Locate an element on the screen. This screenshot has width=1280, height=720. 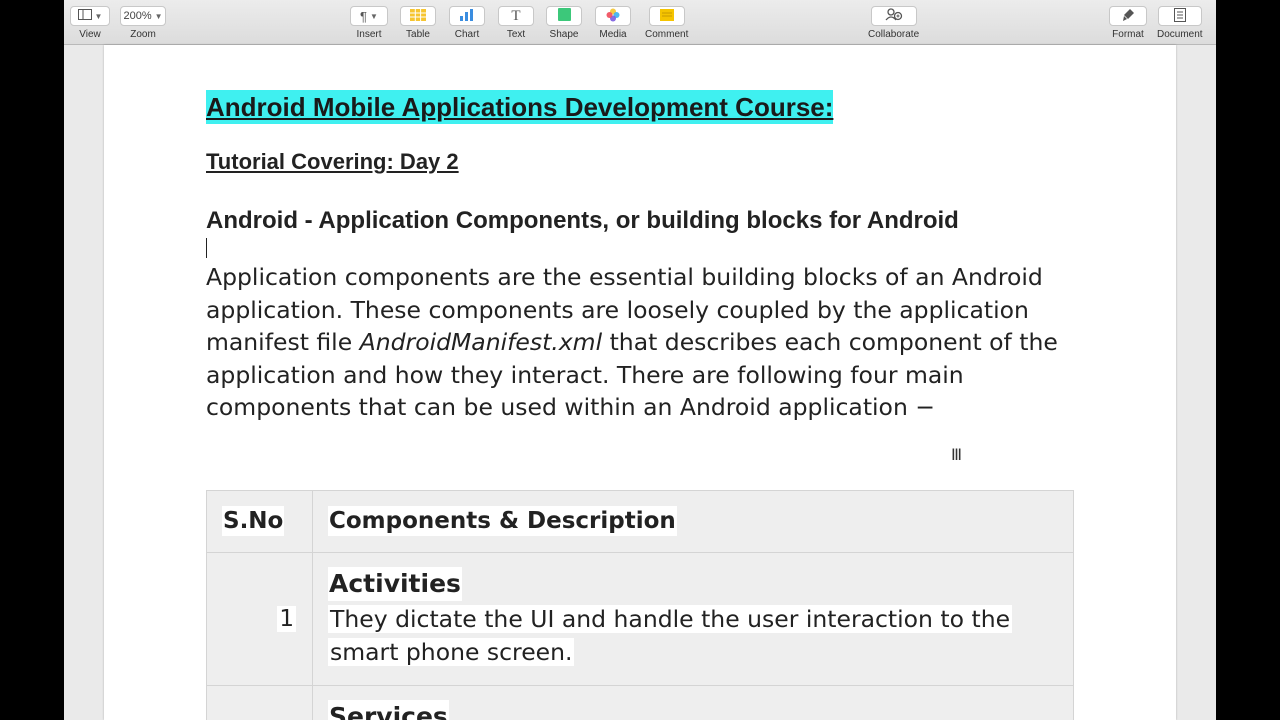
shape-label: Shape is located at coordinates (564, 34).